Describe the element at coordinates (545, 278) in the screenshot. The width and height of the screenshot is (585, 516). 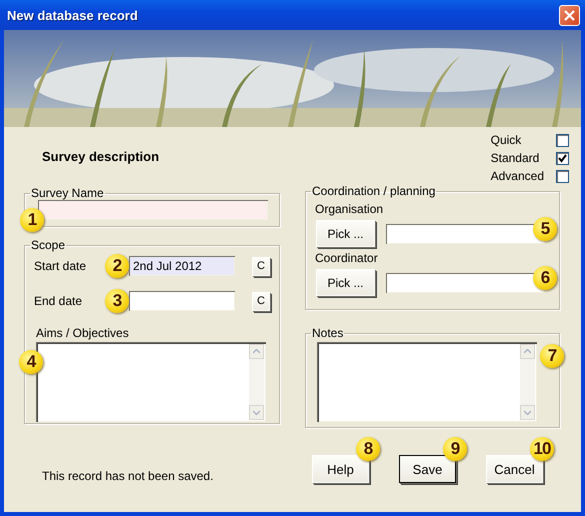
I see `callout-number: 6` at that location.